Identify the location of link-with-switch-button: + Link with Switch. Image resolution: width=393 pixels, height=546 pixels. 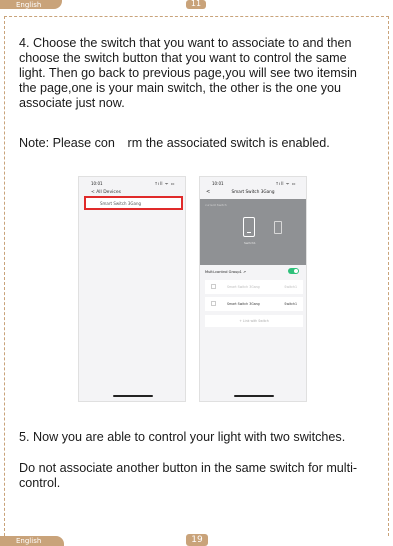
(254, 321).